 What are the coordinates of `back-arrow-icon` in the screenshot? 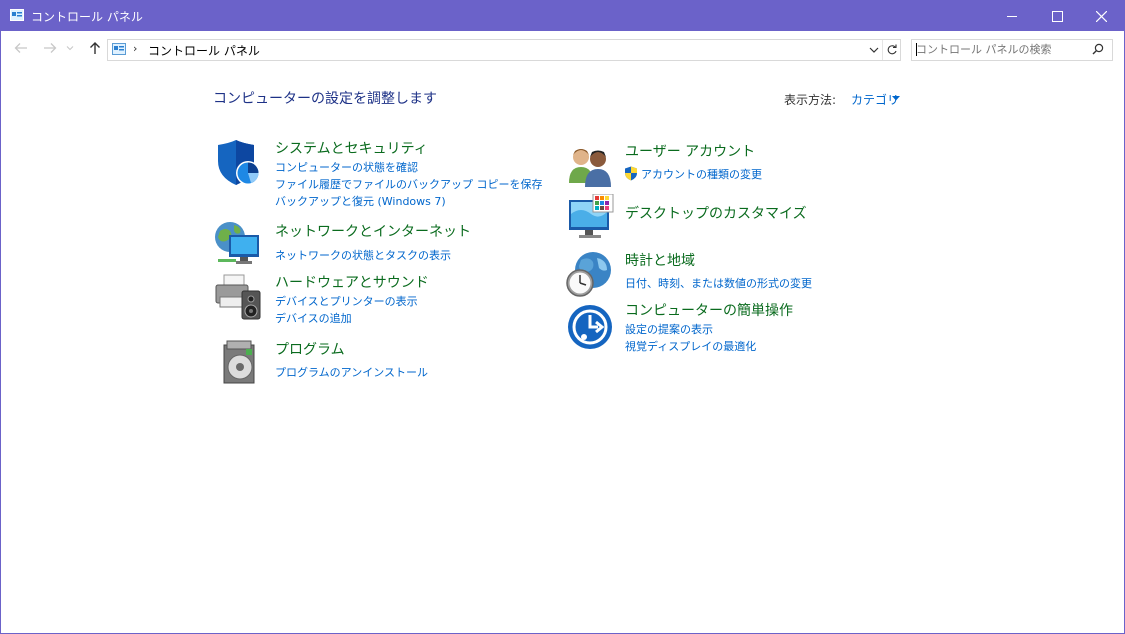 It's located at (20, 48).